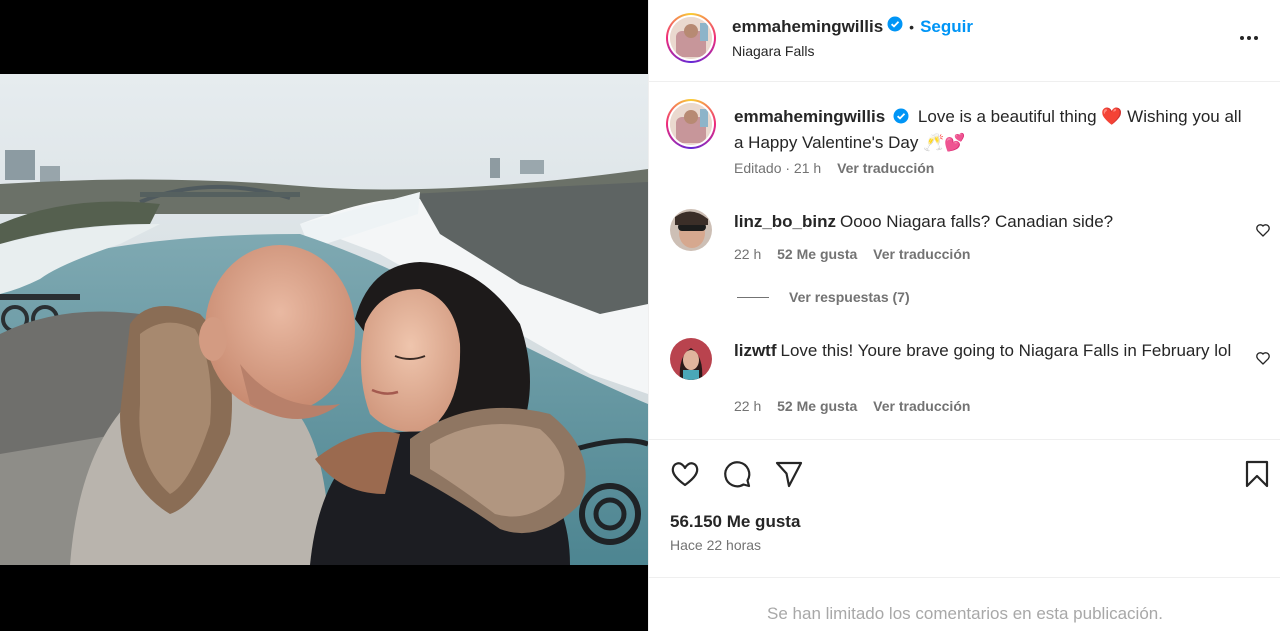  I want to click on comment-1-meta: 22 h 52 Me gusta Ver traducción, so click(852, 254).